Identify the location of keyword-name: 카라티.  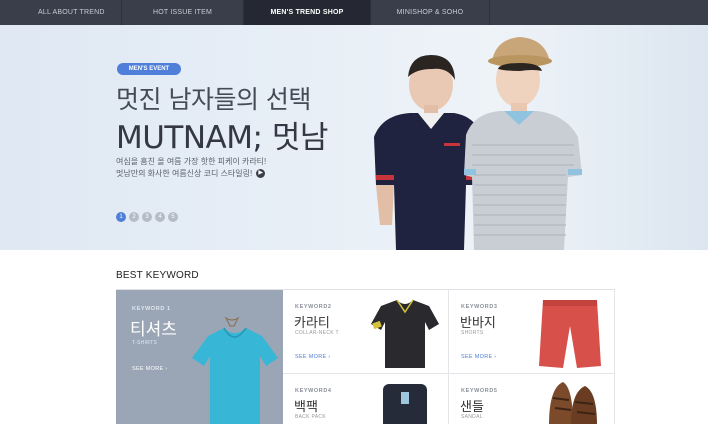
(312, 323).